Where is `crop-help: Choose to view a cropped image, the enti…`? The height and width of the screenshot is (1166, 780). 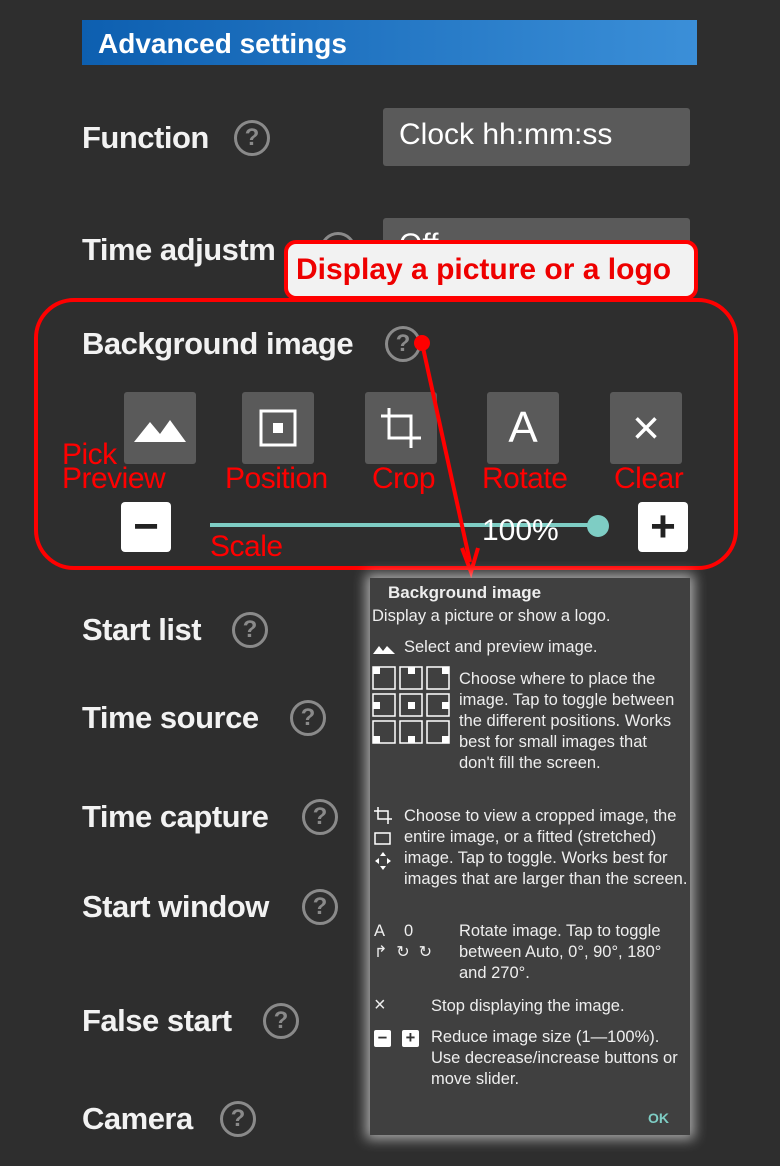
crop-help: Choose to view a cropped image, the enti… is located at coordinates (546, 847).